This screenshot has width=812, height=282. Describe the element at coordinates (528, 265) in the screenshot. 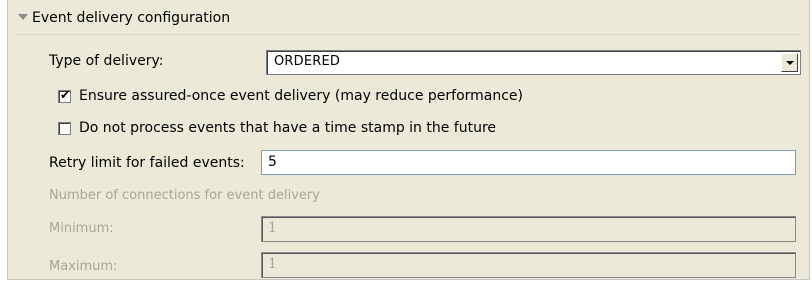

I see `maximum-connections-input: 1` at that location.